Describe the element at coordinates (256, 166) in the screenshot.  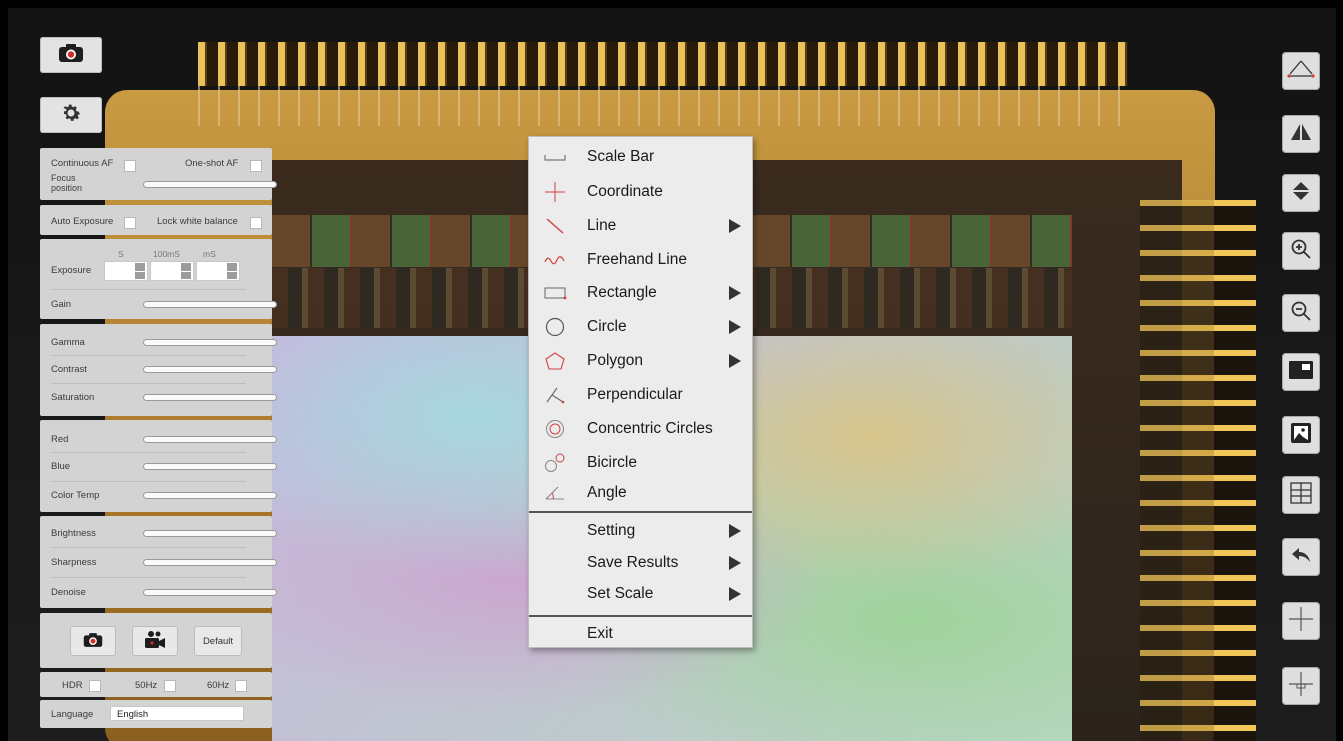
I see `one-shot-af-checkbox` at that location.